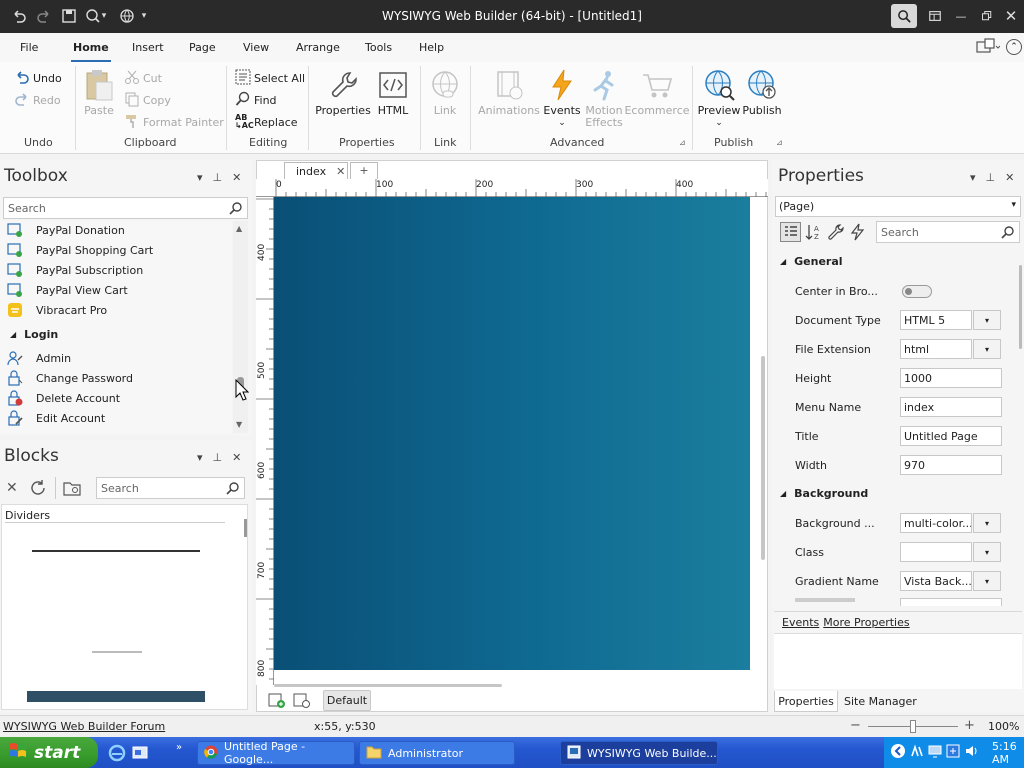 This screenshot has width=1024, height=768. What do you see at coordinates (256, 100) in the screenshot?
I see `find-button: Find` at bounding box center [256, 100].